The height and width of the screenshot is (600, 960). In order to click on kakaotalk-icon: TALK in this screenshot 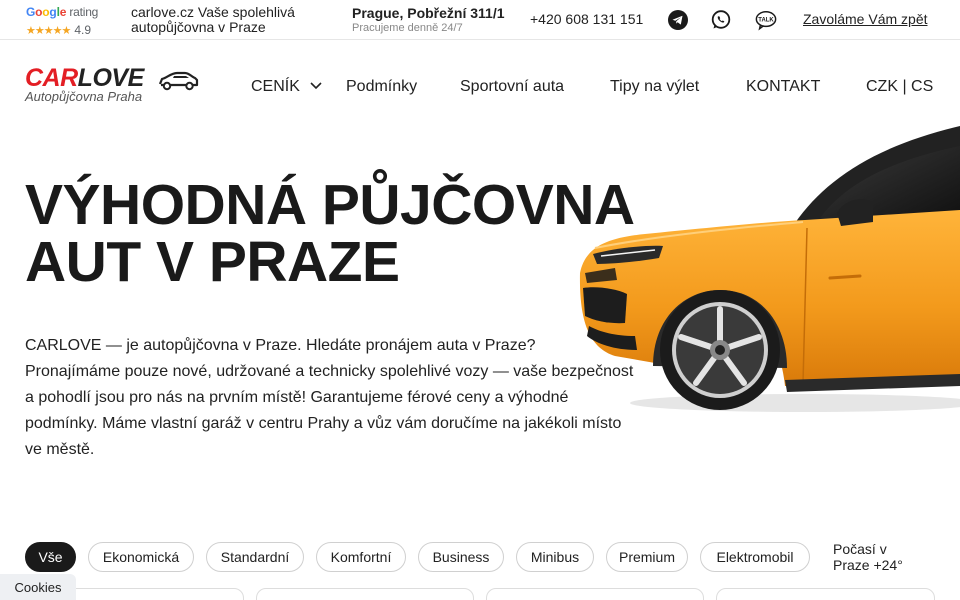, I will do `click(766, 20)`.